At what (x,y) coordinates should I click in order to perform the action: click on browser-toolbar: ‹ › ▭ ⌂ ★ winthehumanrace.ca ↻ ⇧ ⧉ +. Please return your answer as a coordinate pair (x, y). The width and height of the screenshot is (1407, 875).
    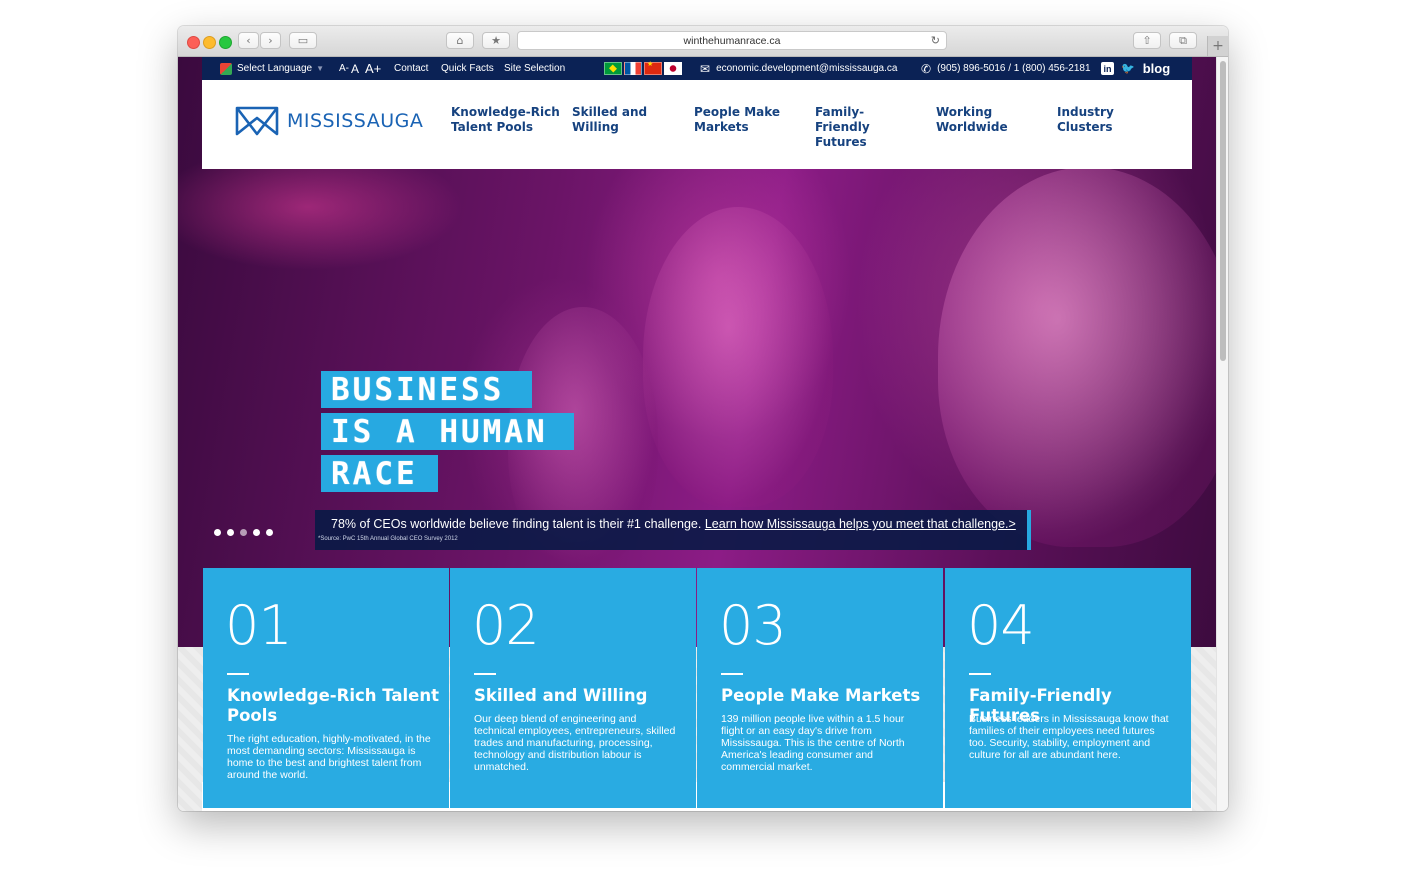
    Looking at the image, I should click on (703, 41).